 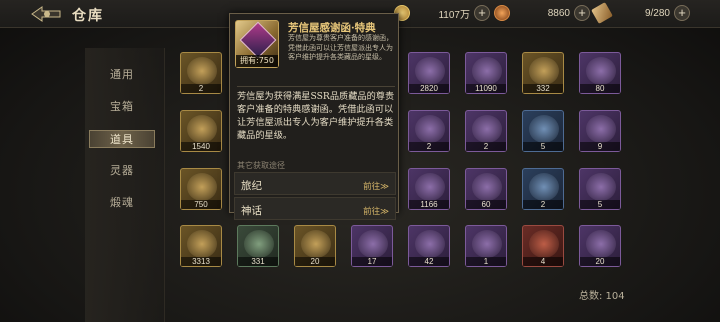 I want to click on item-count: 4, so click(x=543, y=261).